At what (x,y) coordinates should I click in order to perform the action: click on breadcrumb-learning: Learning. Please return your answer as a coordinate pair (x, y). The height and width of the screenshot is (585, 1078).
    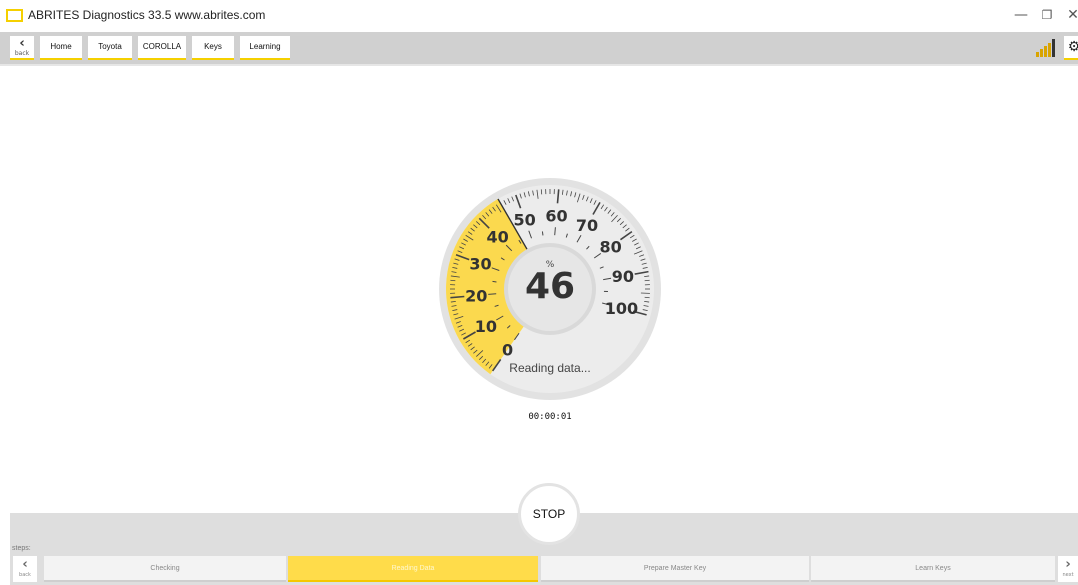
    Looking at the image, I should click on (265, 48).